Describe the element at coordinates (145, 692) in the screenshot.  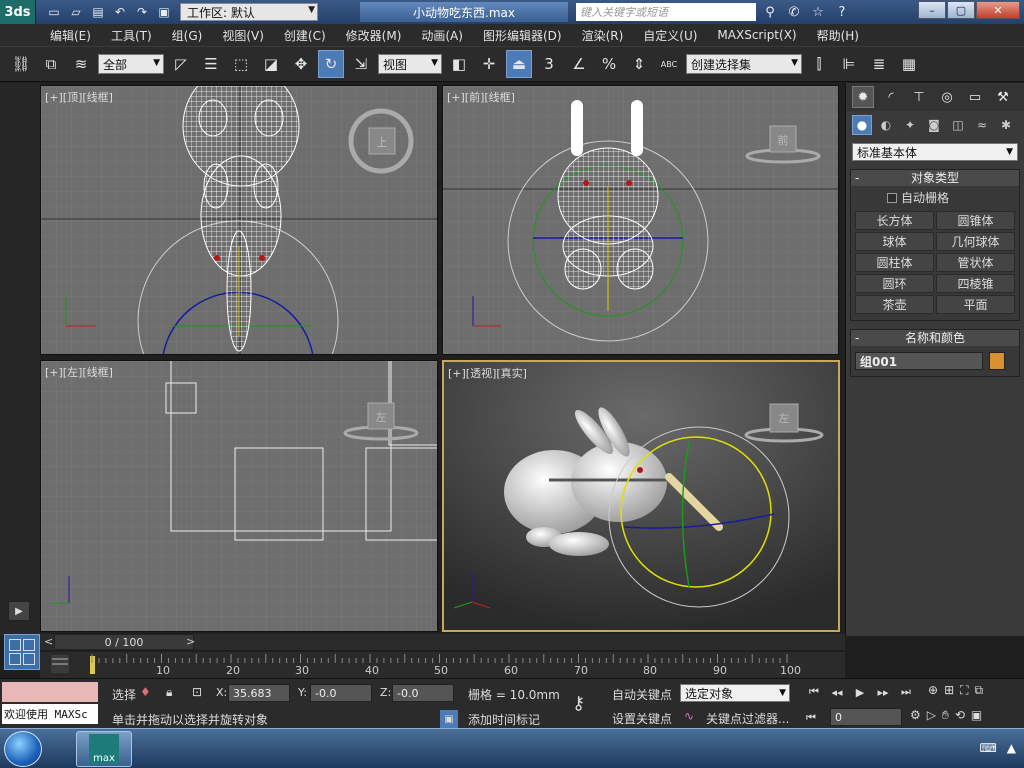
I see `isolate-selection-icon: ♦` at that location.